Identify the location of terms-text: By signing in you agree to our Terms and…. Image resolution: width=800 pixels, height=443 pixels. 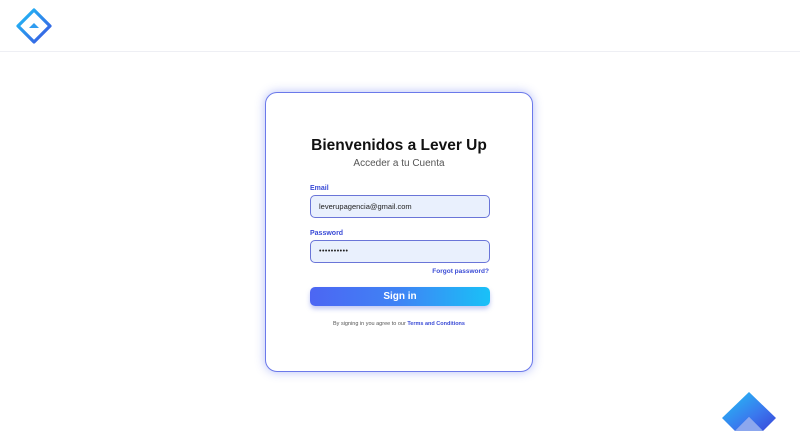
(399, 324).